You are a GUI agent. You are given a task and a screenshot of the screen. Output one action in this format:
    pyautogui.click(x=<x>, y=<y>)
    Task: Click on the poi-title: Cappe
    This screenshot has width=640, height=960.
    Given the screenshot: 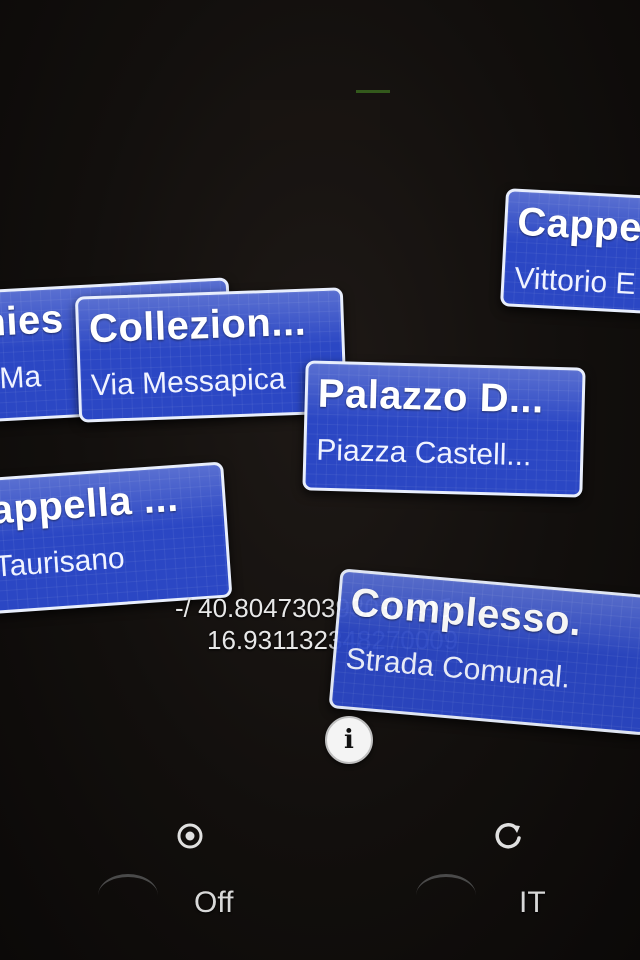 What is the action you would take?
    pyautogui.click(x=578, y=225)
    